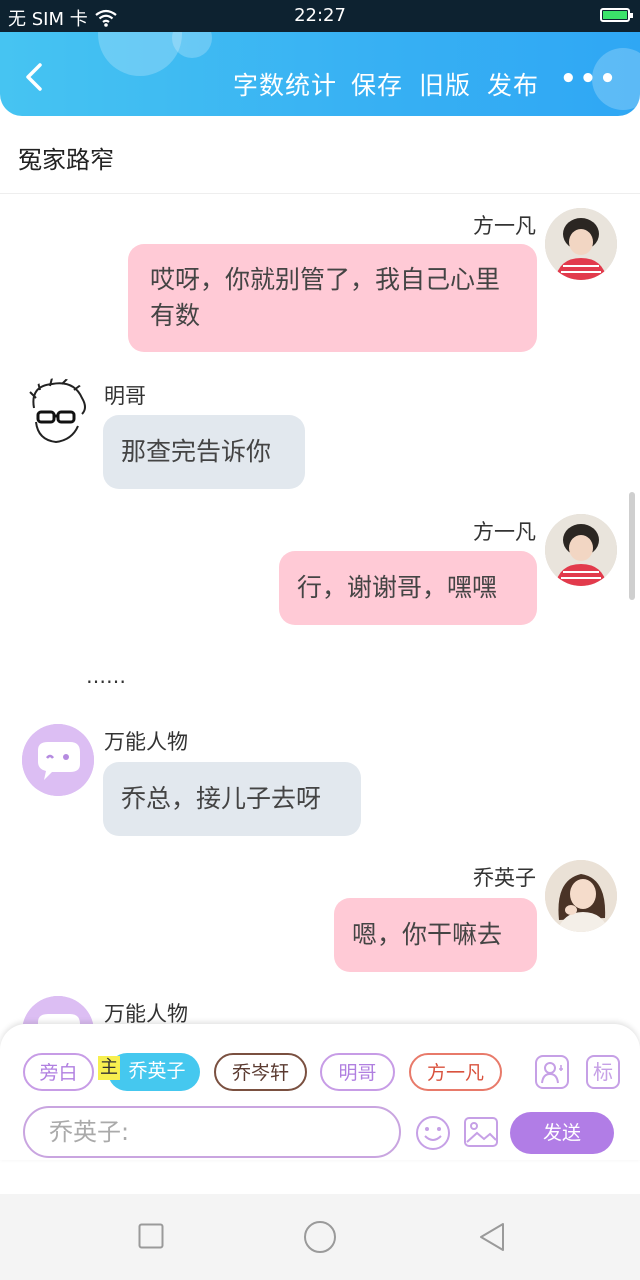 The image size is (640, 1280). Describe the element at coordinates (232, 799) in the screenshot. I see `message-bubble: 乔总，接儿子去呀` at that location.